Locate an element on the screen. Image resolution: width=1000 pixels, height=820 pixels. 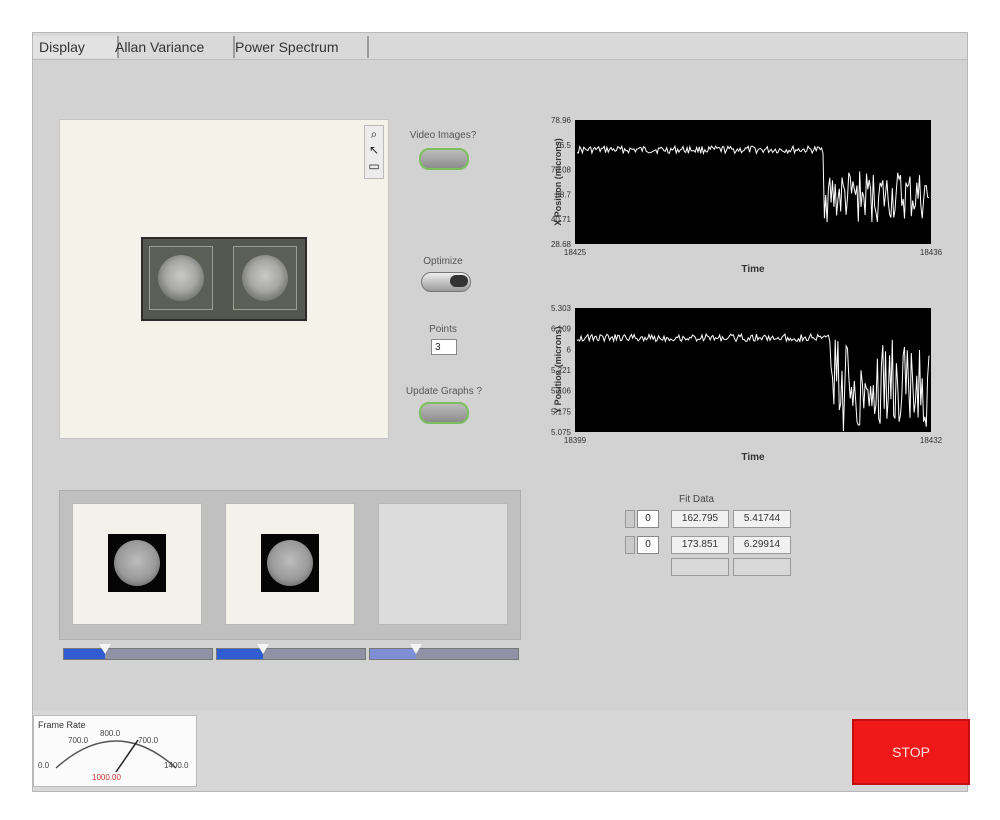
tab-bar: Display Allan Variance Power Spectrum is located at coordinates (500, 46).